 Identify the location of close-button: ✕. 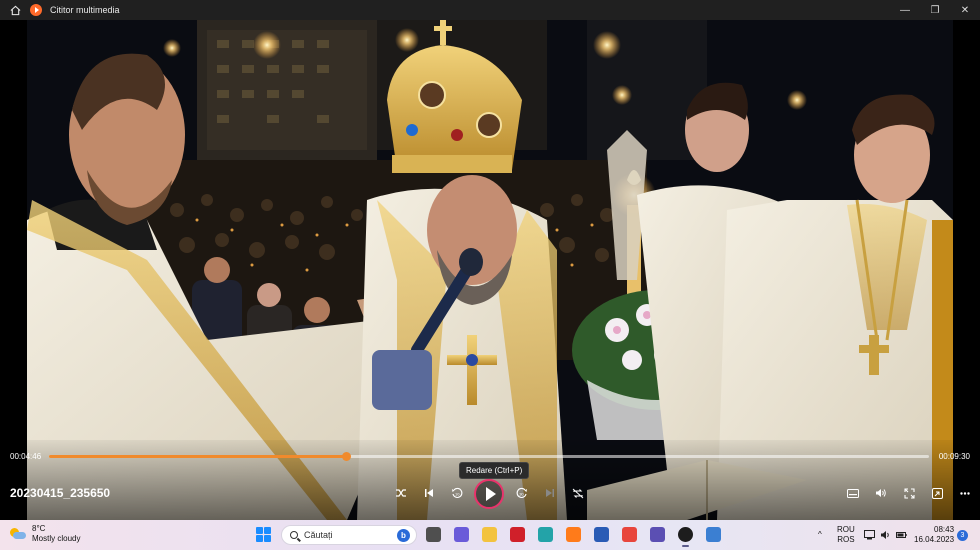
(965, 10).